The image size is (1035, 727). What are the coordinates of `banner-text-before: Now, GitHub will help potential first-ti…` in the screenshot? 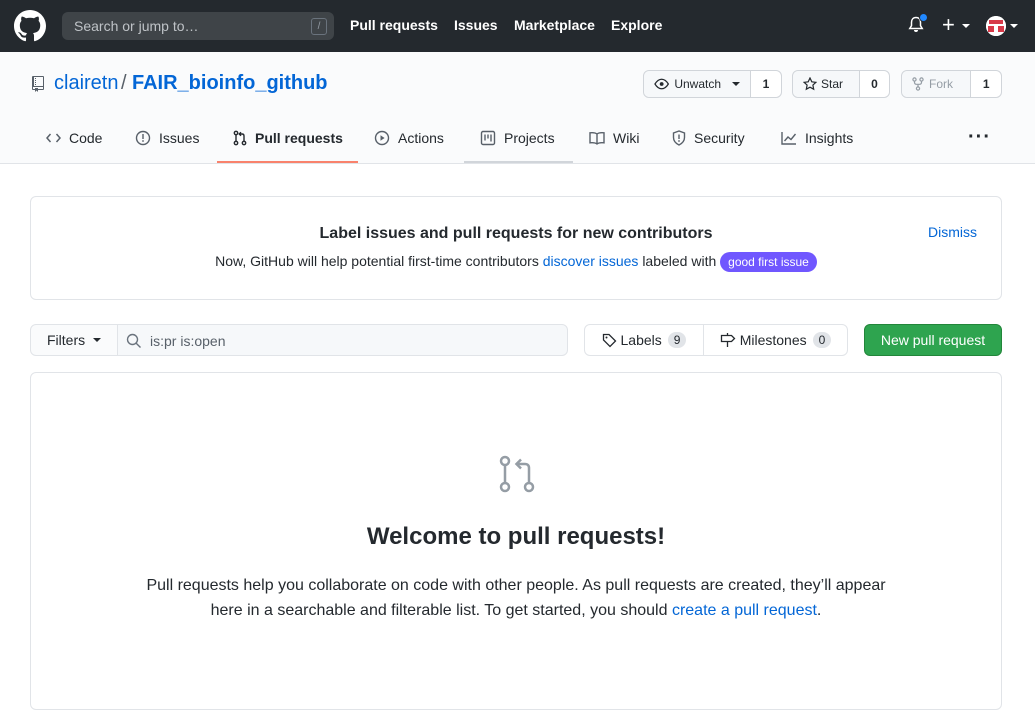 It's located at (377, 261).